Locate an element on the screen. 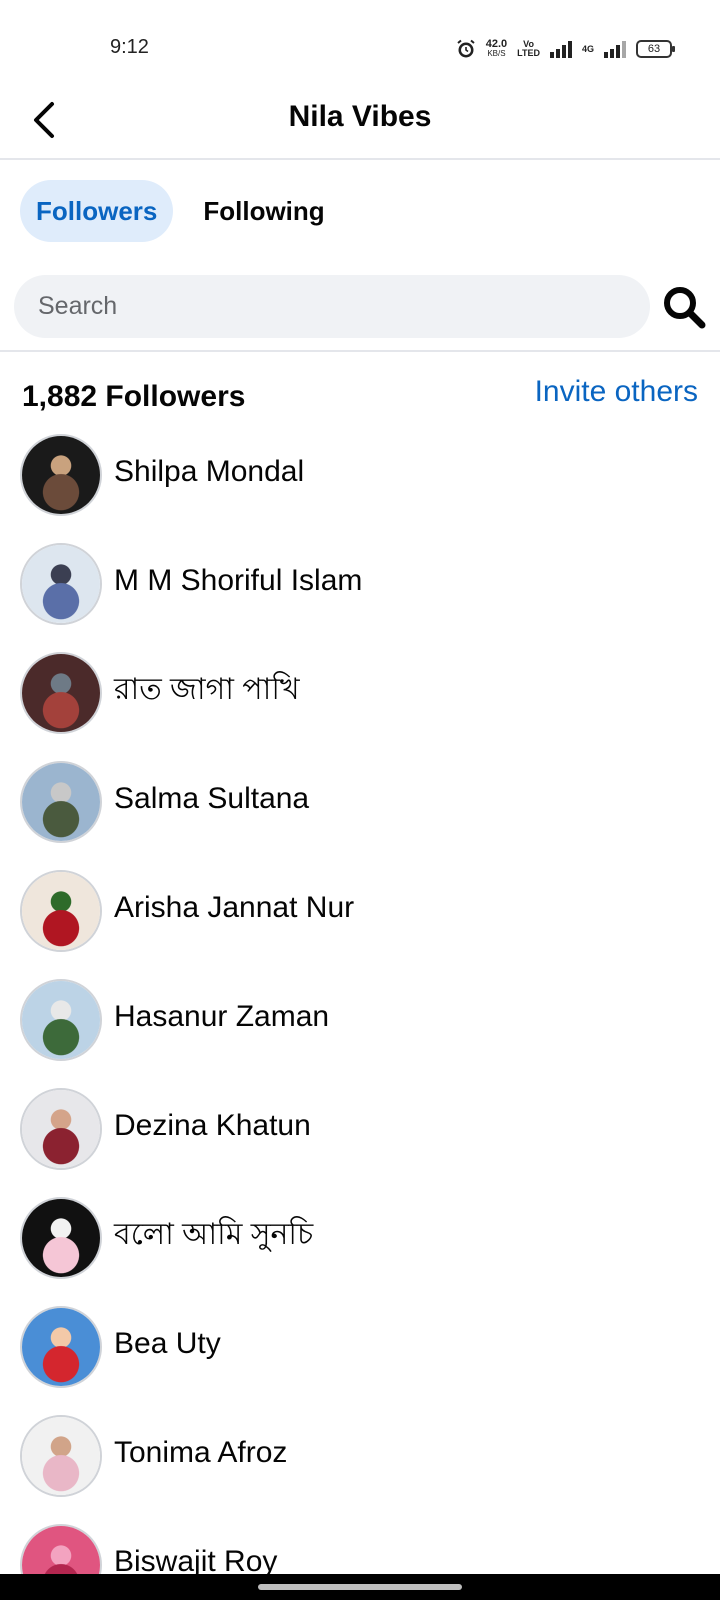 This screenshot has width=720, height=1600. header: Nila Vibes is located at coordinates (360, 125).